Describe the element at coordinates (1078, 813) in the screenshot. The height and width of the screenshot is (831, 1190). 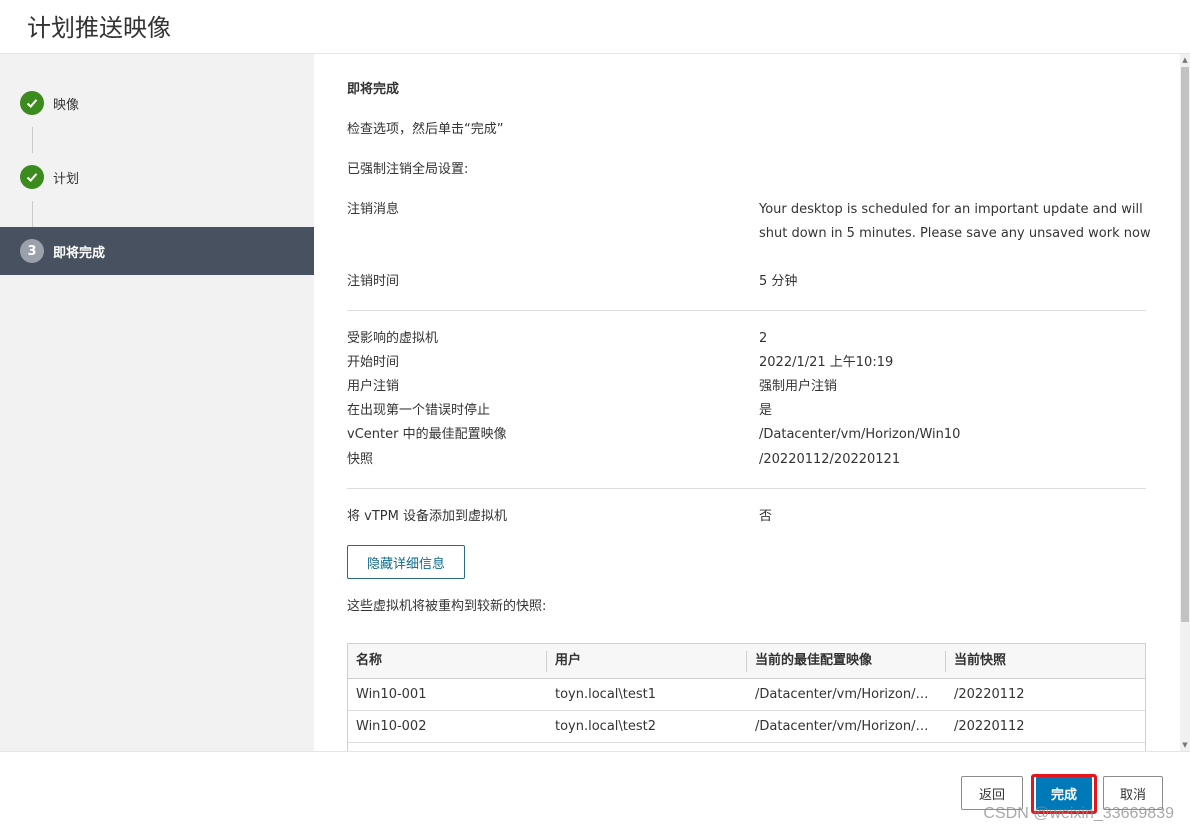
I see `watermark: CSDN @weixin_33669839` at that location.